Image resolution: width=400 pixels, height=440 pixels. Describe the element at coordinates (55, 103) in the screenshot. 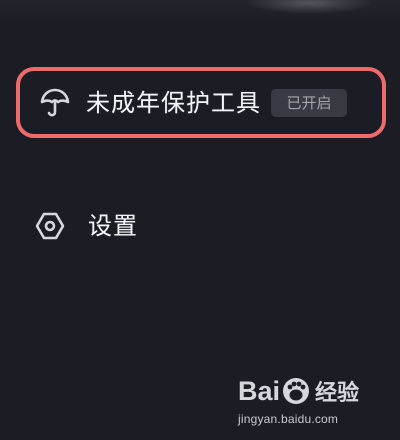

I see `umbrella-icon` at that location.